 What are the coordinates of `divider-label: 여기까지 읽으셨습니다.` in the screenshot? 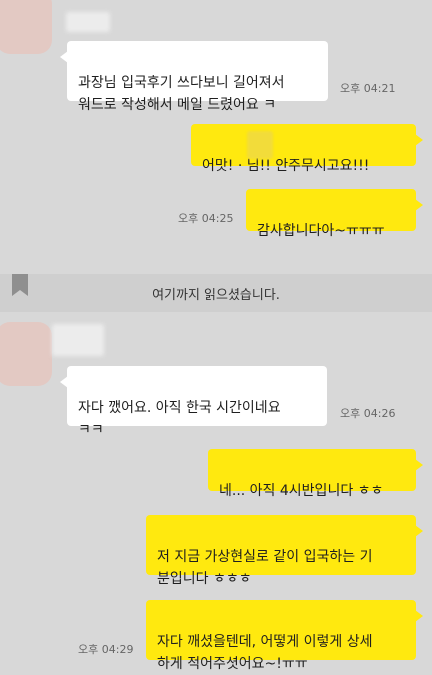 It's located at (216, 295).